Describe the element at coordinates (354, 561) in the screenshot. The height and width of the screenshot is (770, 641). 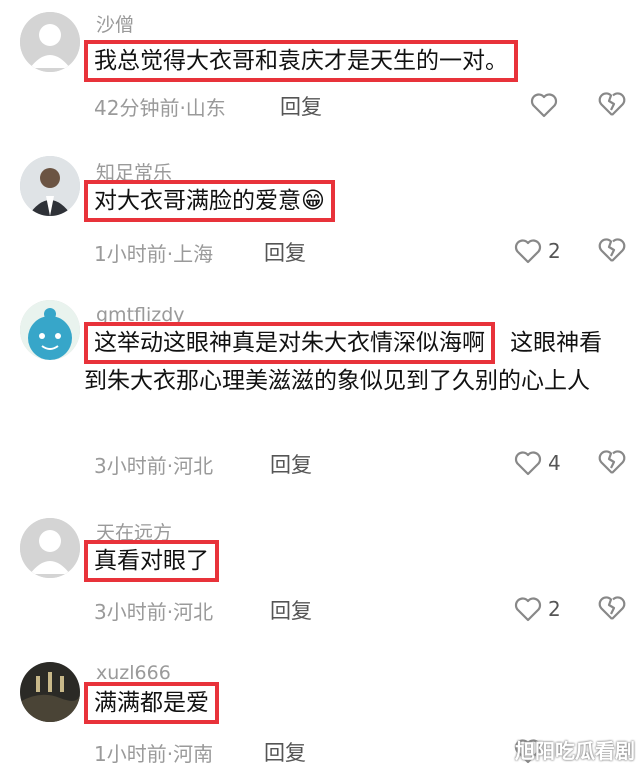
I see `comment-text: 真看对眼了` at that location.